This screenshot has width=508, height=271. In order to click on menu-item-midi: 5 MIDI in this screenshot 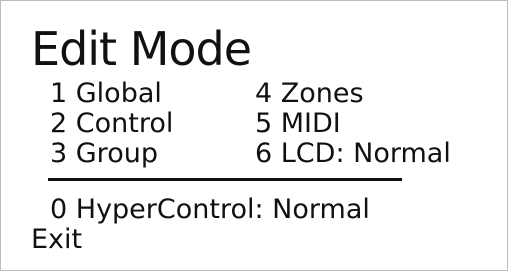, I will do `click(298, 124)`.